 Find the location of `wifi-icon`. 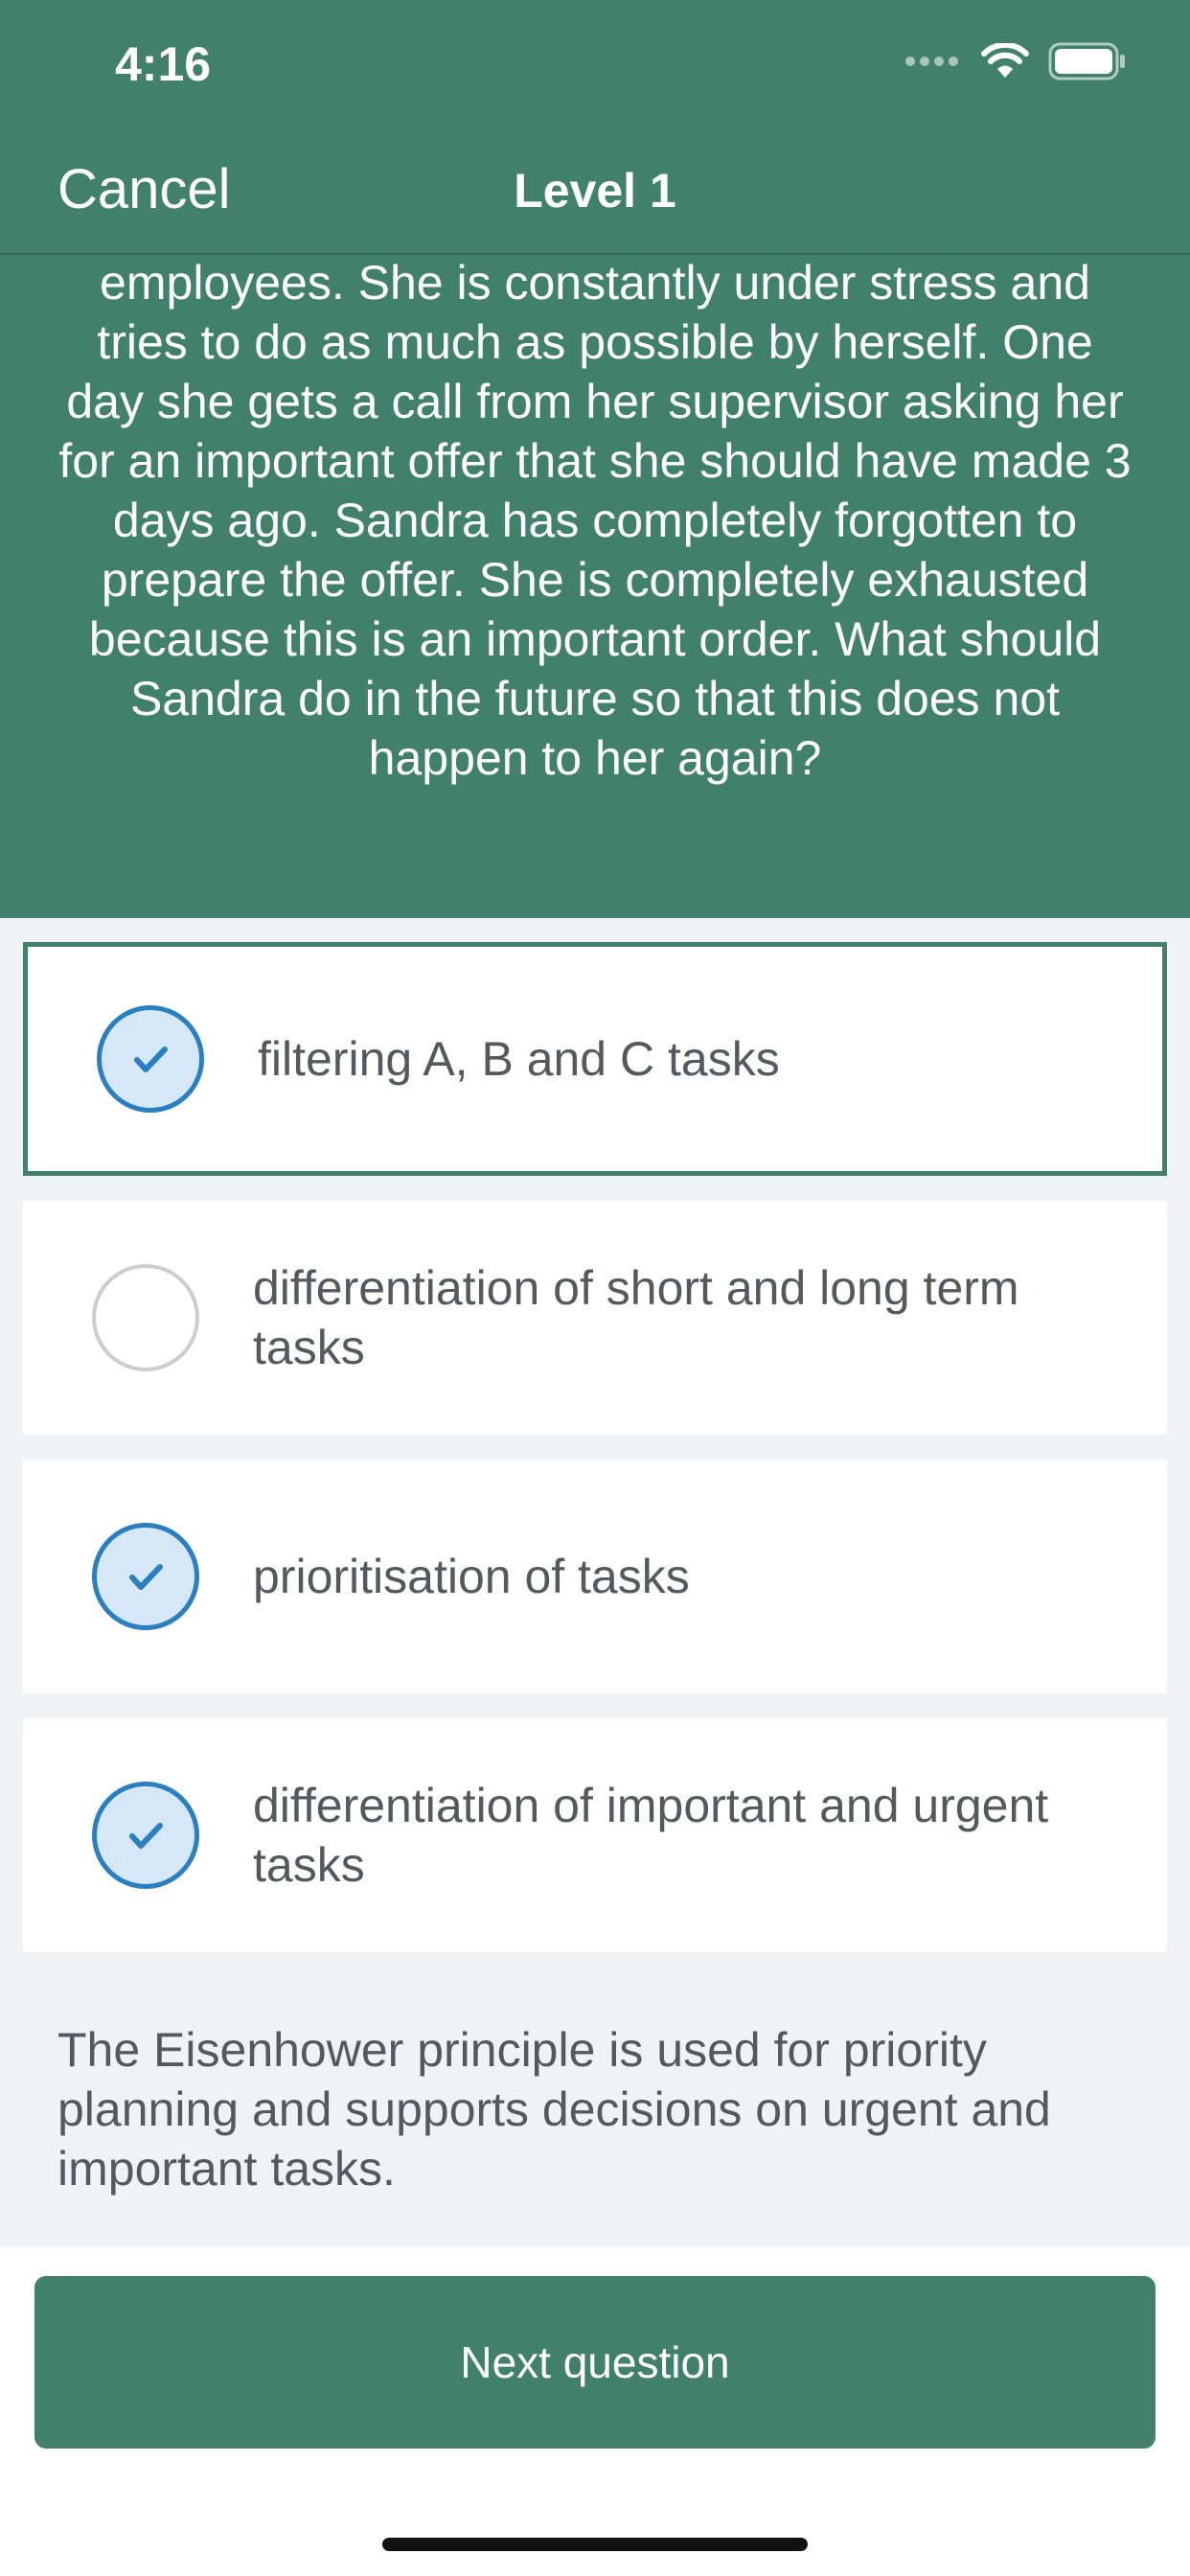

wifi-icon is located at coordinates (1005, 60).